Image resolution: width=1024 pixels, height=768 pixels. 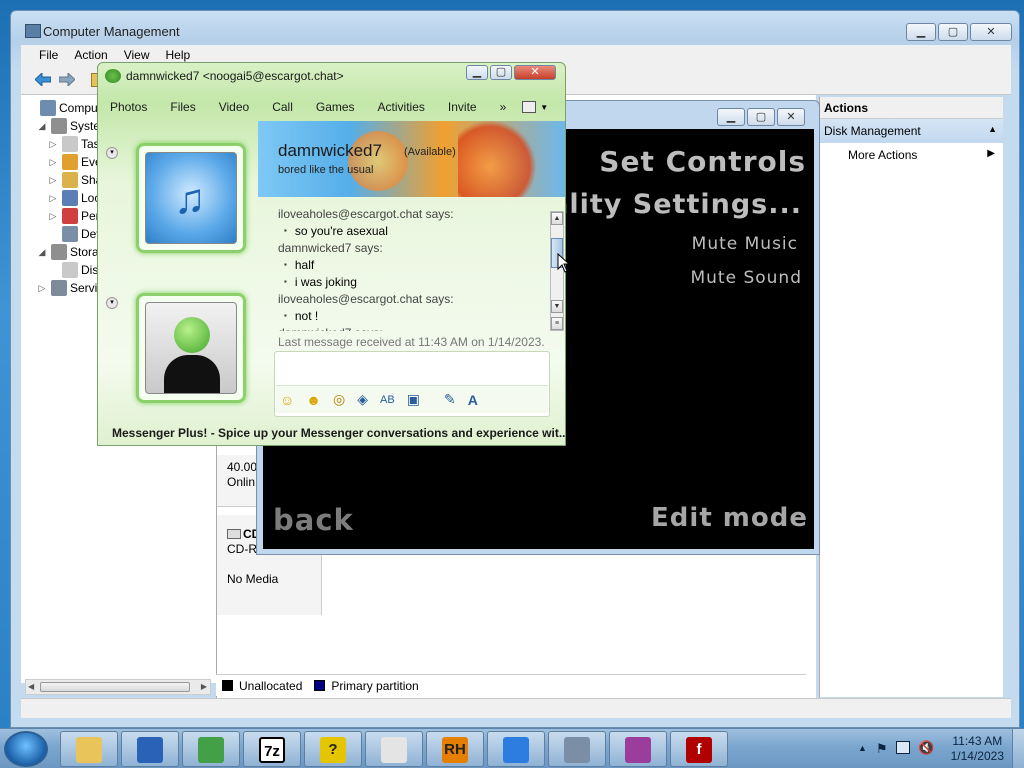 I want to click on show-desktop-button, so click(x=1018, y=748).